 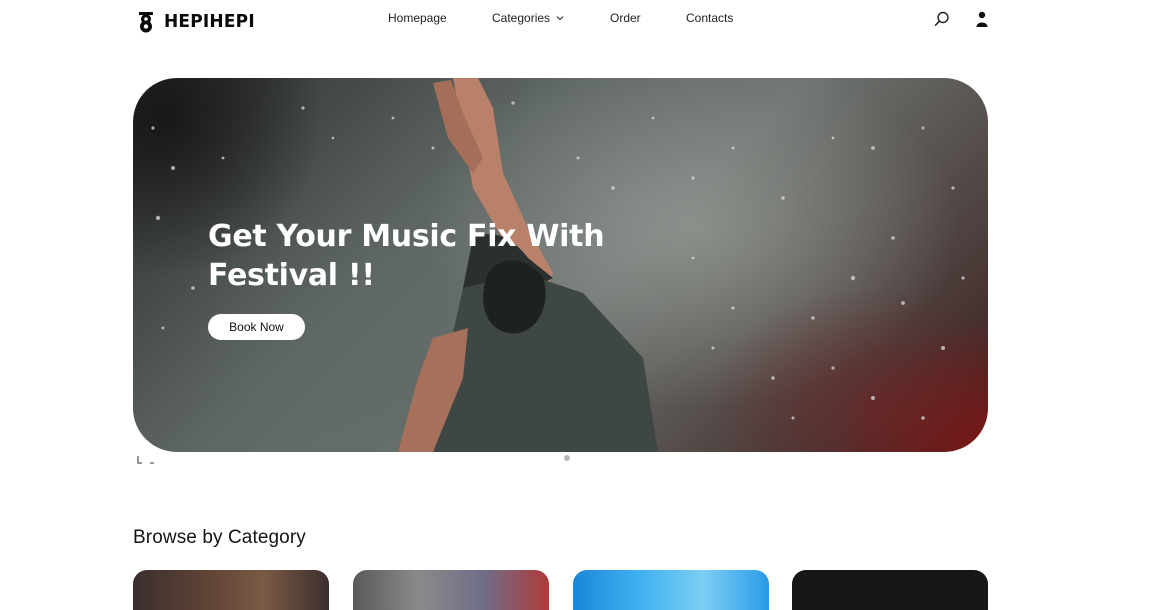 I want to click on user-icon, so click(x=982, y=19).